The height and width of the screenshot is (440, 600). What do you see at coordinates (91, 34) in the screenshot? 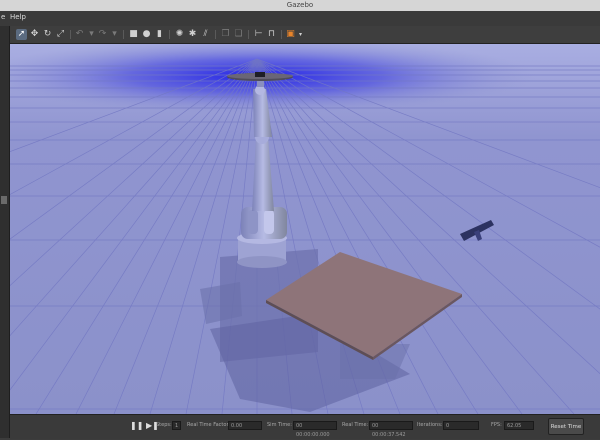
I see `undo-menu-icon: ▾` at bounding box center [91, 34].